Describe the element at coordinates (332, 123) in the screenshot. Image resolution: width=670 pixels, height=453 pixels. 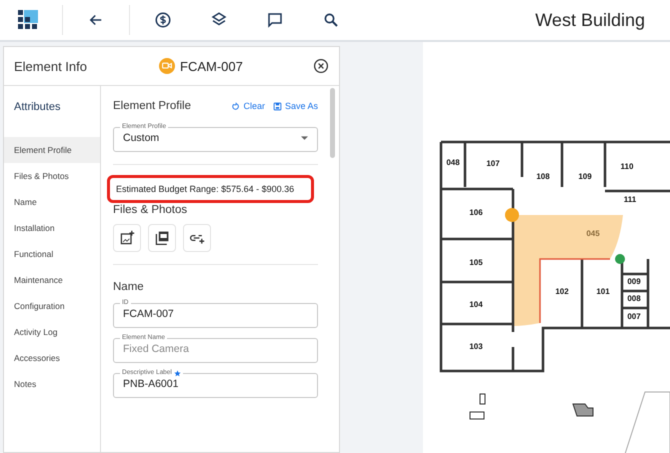
I see `scrollbar-thumb` at that location.